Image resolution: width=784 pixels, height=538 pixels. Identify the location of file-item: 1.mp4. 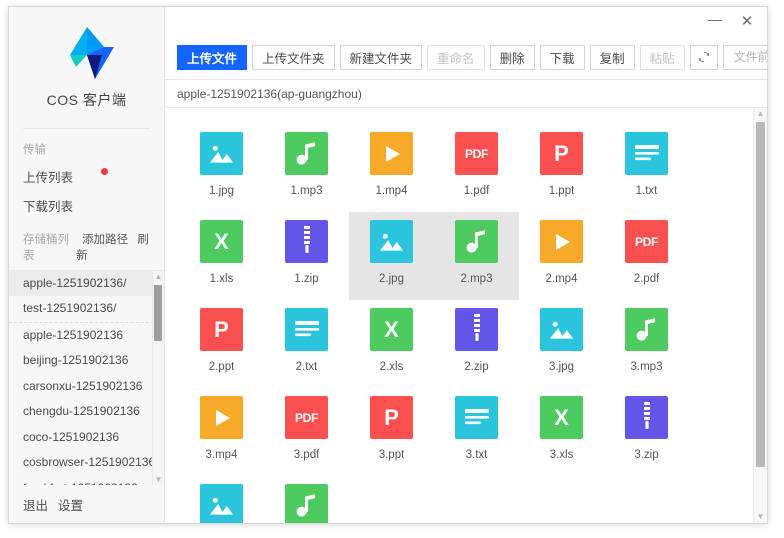
(391, 168).